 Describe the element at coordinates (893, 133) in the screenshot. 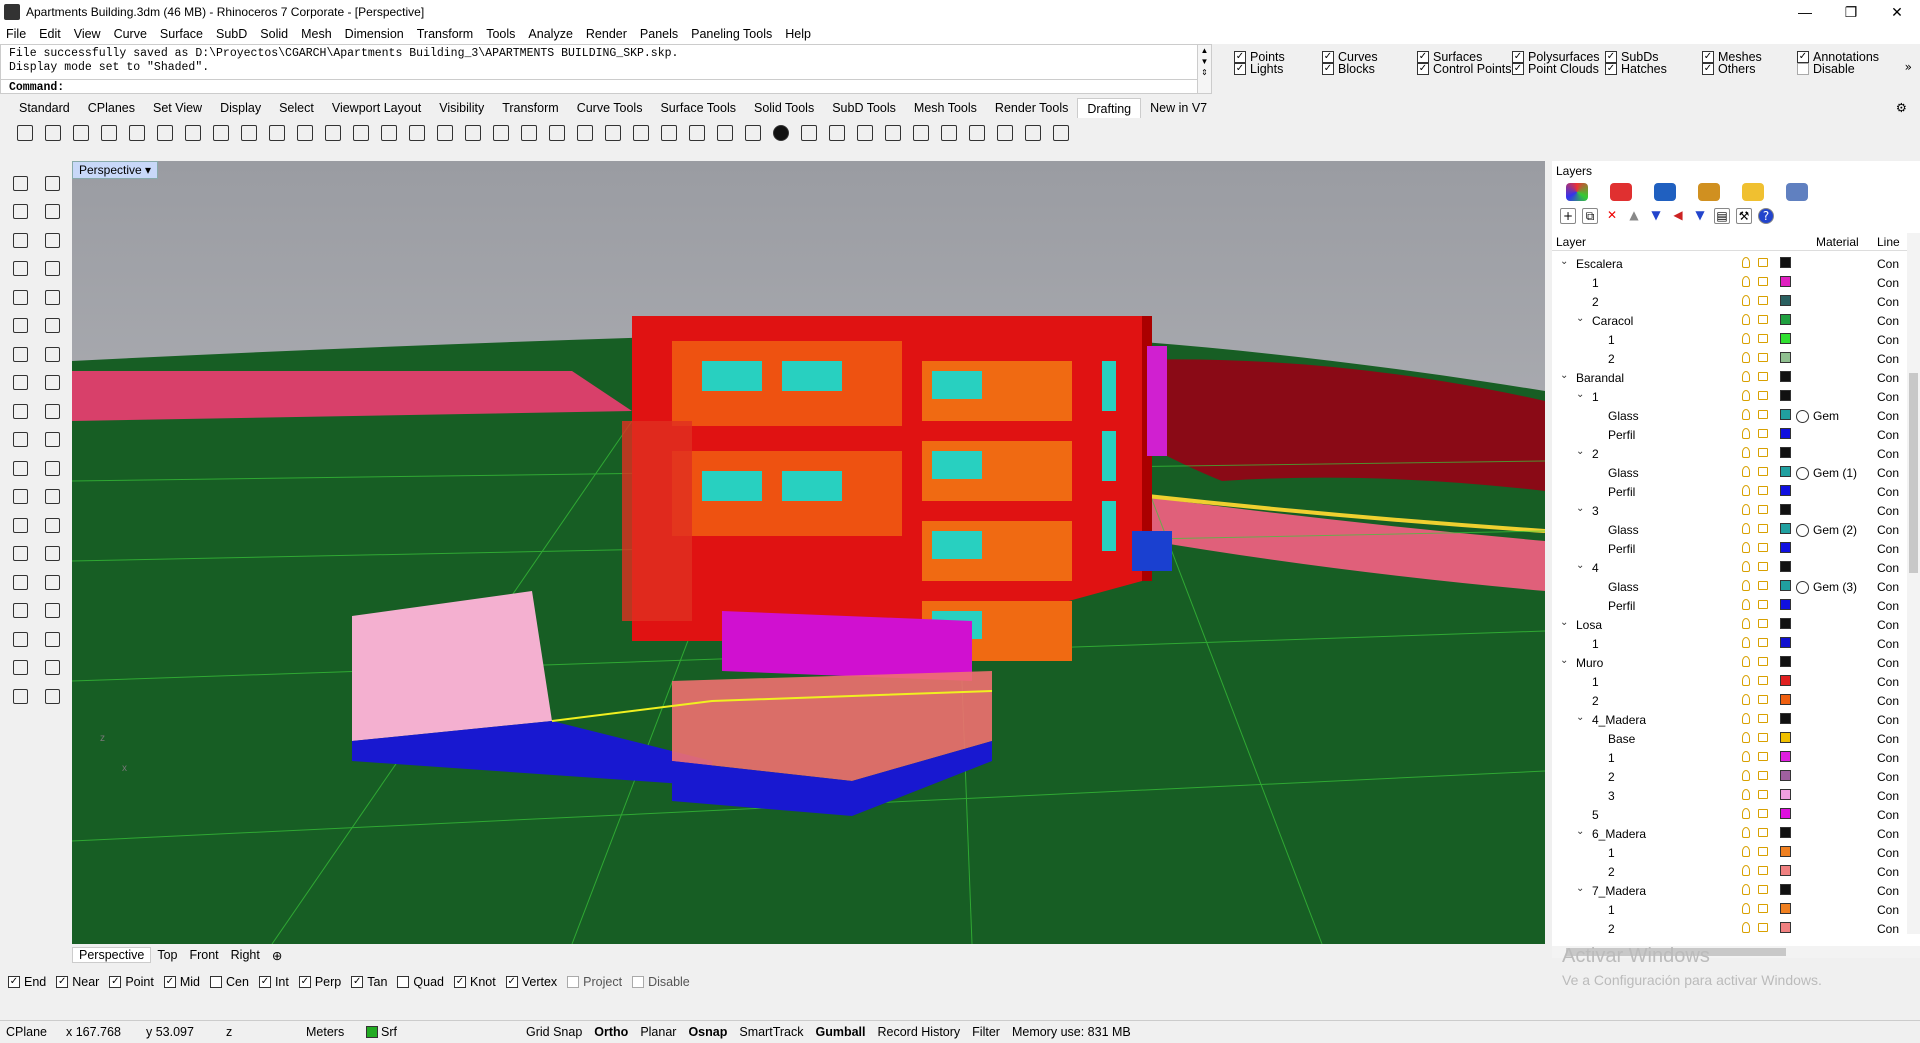

I see `hatch-area-icon` at that location.